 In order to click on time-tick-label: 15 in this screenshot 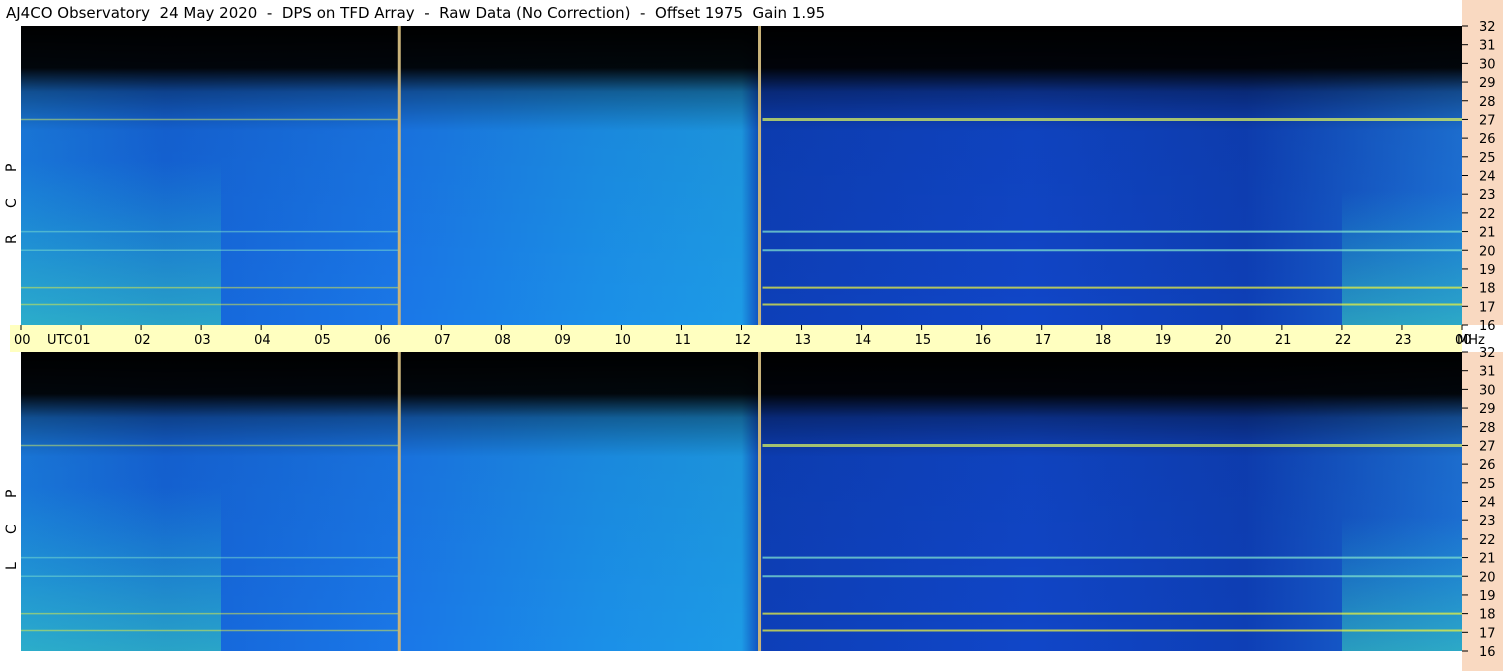, I will do `click(923, 340)`.